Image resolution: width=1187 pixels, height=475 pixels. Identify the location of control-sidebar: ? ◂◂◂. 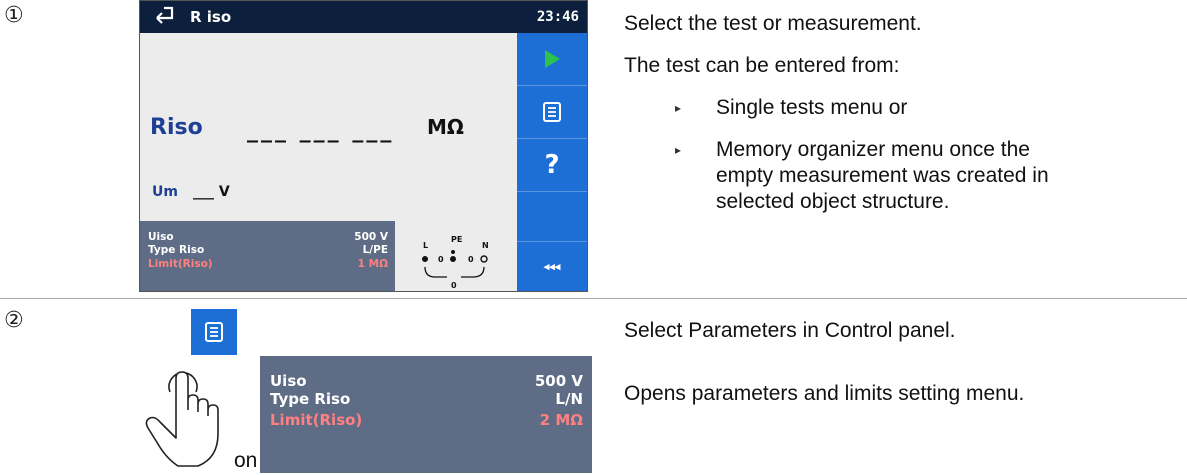
(552, 162).